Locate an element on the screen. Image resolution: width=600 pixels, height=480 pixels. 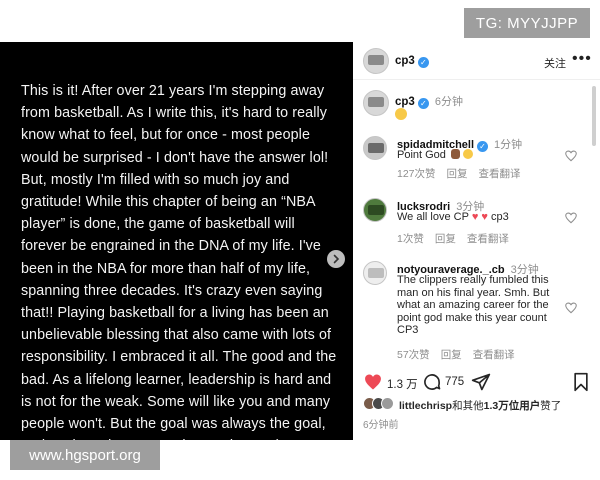
comment-text-line: what an amazing career for the is located at coordinates (473, 305).